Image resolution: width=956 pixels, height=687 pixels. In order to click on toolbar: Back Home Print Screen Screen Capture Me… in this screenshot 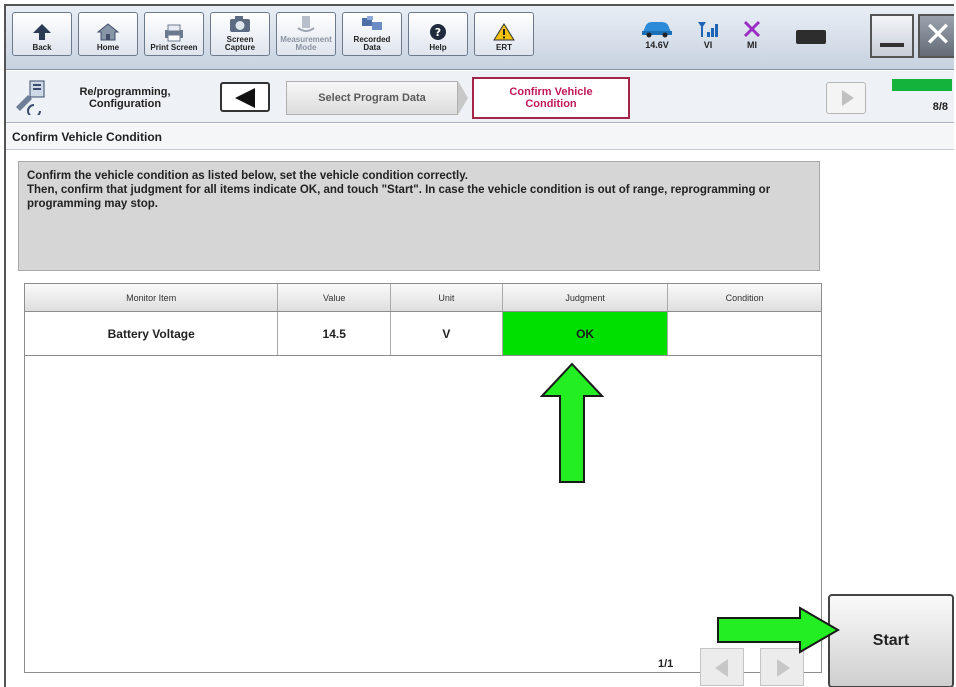, I will do `click(480, 38)`.